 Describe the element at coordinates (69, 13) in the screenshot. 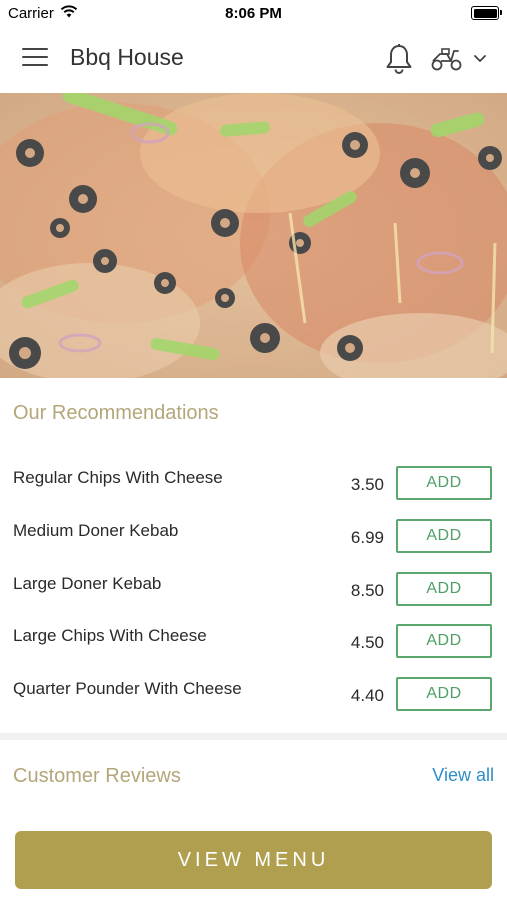

I see `wifi-icon` at that location.